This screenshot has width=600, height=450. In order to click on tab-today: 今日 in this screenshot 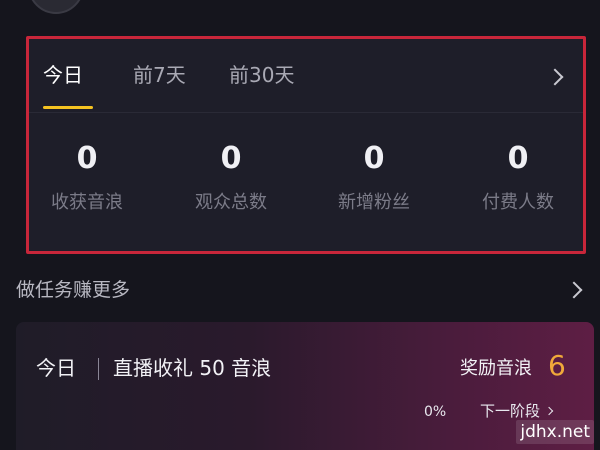, I will do `click(63, 75)`.